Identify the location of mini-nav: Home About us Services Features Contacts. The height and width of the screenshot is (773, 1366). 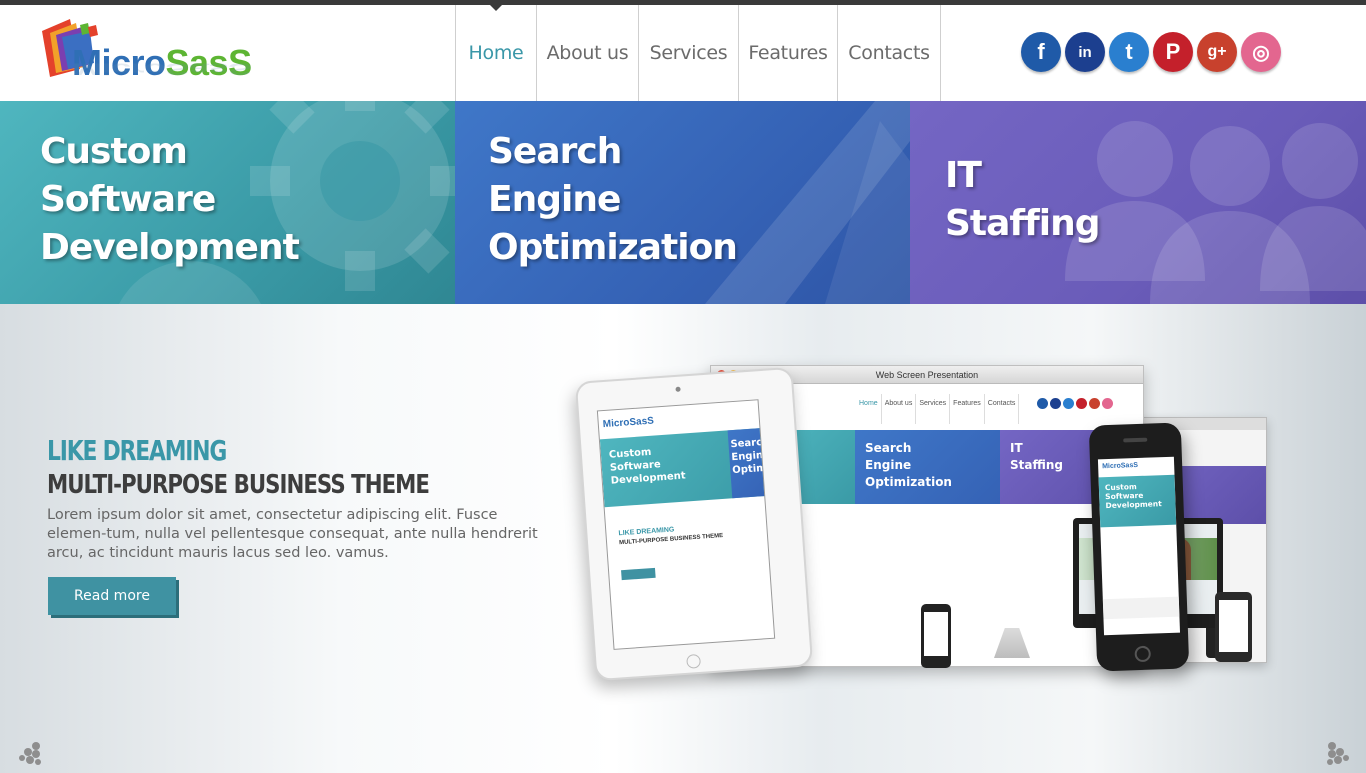
(938, 409).